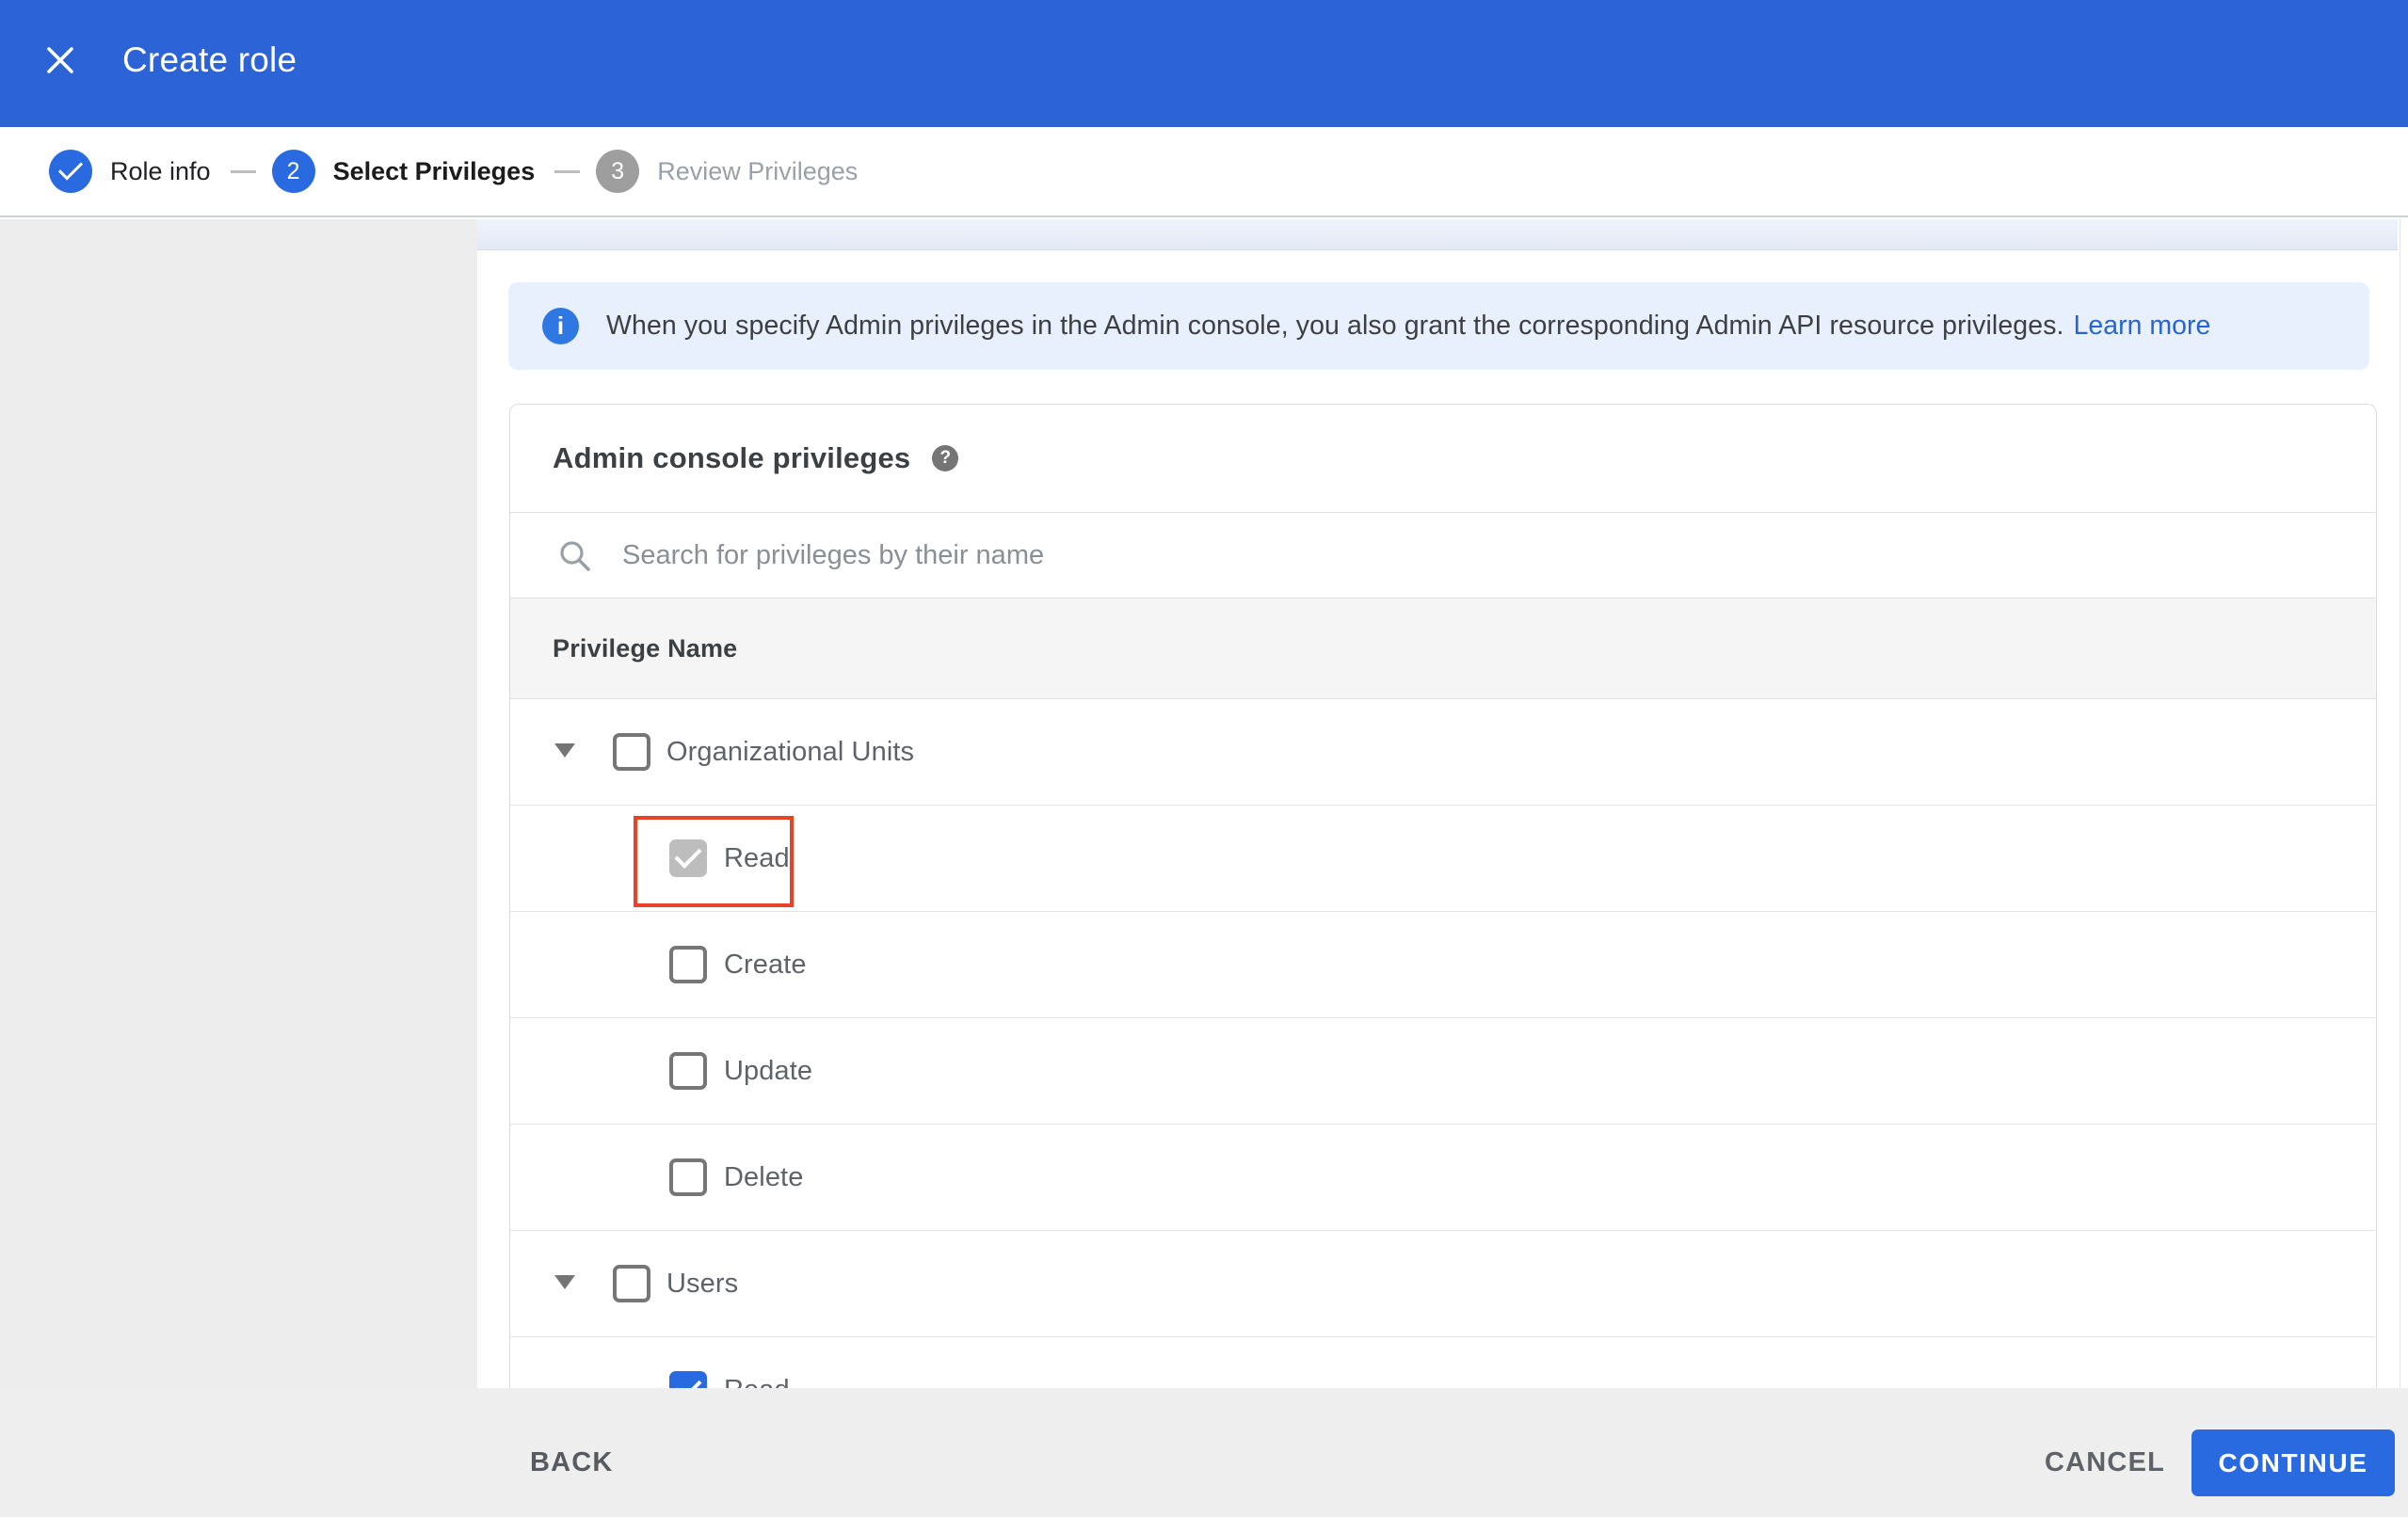 The width and height of the screenshot is (2408, 1517). I want to click on checkbox-organizational-units, so click(632, 752).